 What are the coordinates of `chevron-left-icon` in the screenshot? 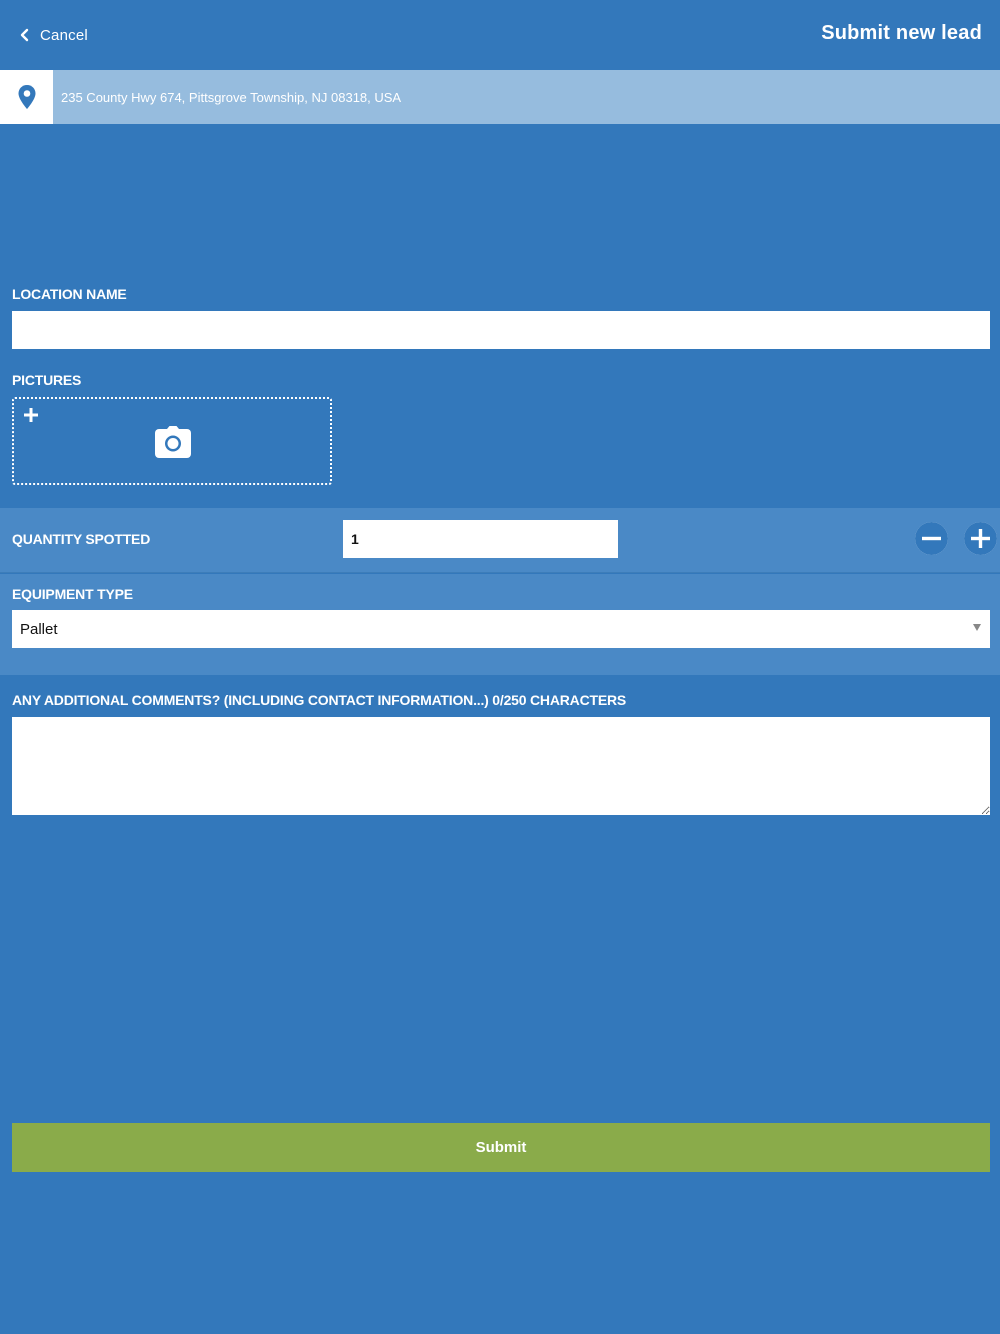 It's located at (24, 35).